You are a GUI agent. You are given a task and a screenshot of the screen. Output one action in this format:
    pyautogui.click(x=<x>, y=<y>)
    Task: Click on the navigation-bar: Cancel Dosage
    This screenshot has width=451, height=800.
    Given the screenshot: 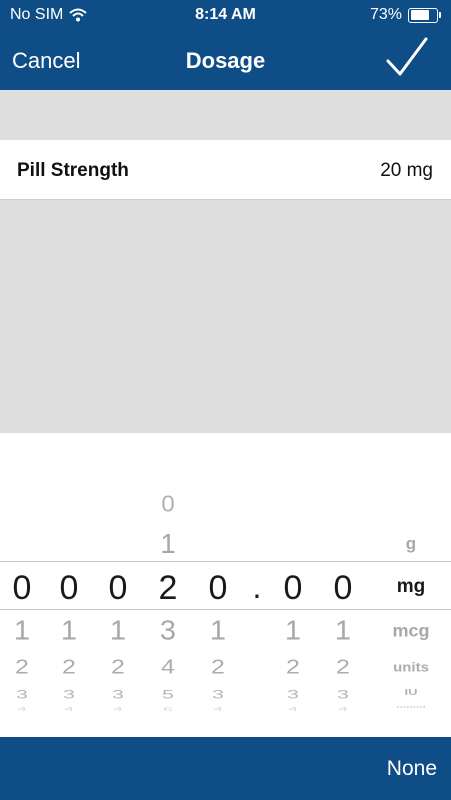 What is the action you would take?
    pyautogui.click(x=225, y=61)
    